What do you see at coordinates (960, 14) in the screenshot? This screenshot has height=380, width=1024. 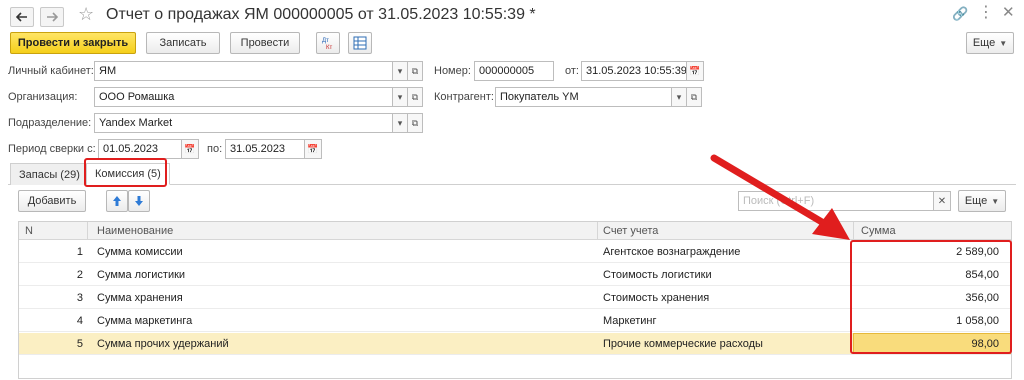 I see `link-icon: 🔗` at bounding box center [960, 14].